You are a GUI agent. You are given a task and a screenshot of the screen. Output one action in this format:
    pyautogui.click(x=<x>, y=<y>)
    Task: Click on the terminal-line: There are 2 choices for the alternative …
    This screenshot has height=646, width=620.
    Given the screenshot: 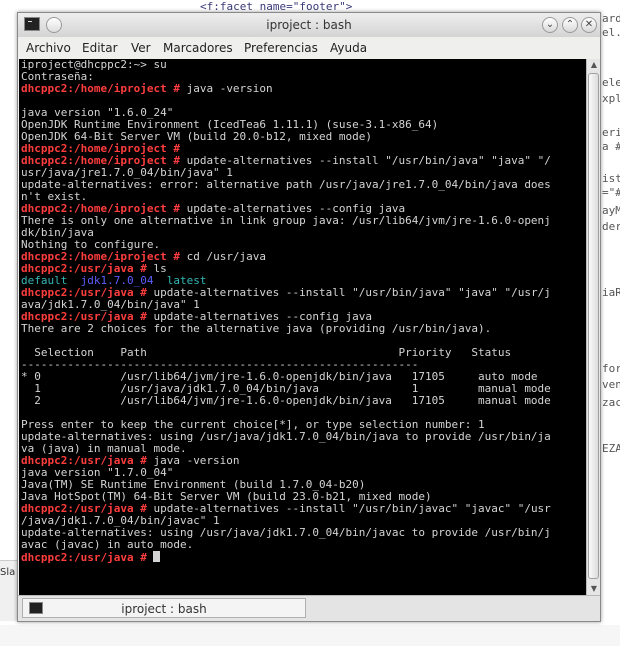 What is the action you would take?
    pyautogui.click(x=303, y=329)
    